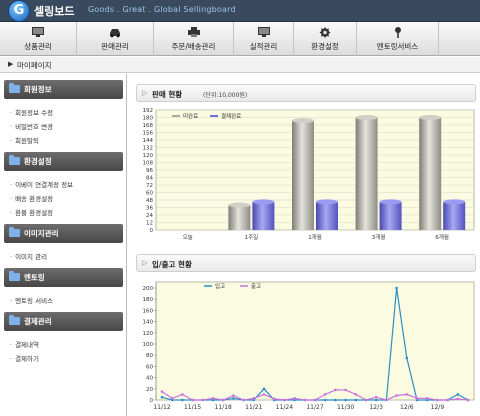  I want to click on y-tick-label: 36, so click(149, 209).